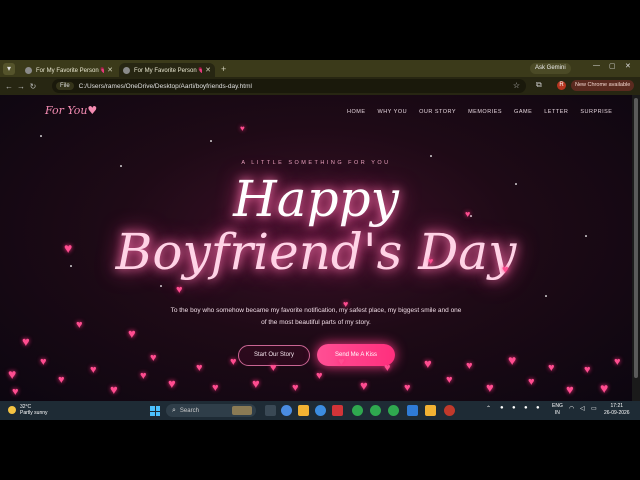 This screenshot has width=640, height=480. What do you see at coordinates (594, 408) in the screenshot?
I see `battery-icon: ▭` at bounding box center [594, 408].